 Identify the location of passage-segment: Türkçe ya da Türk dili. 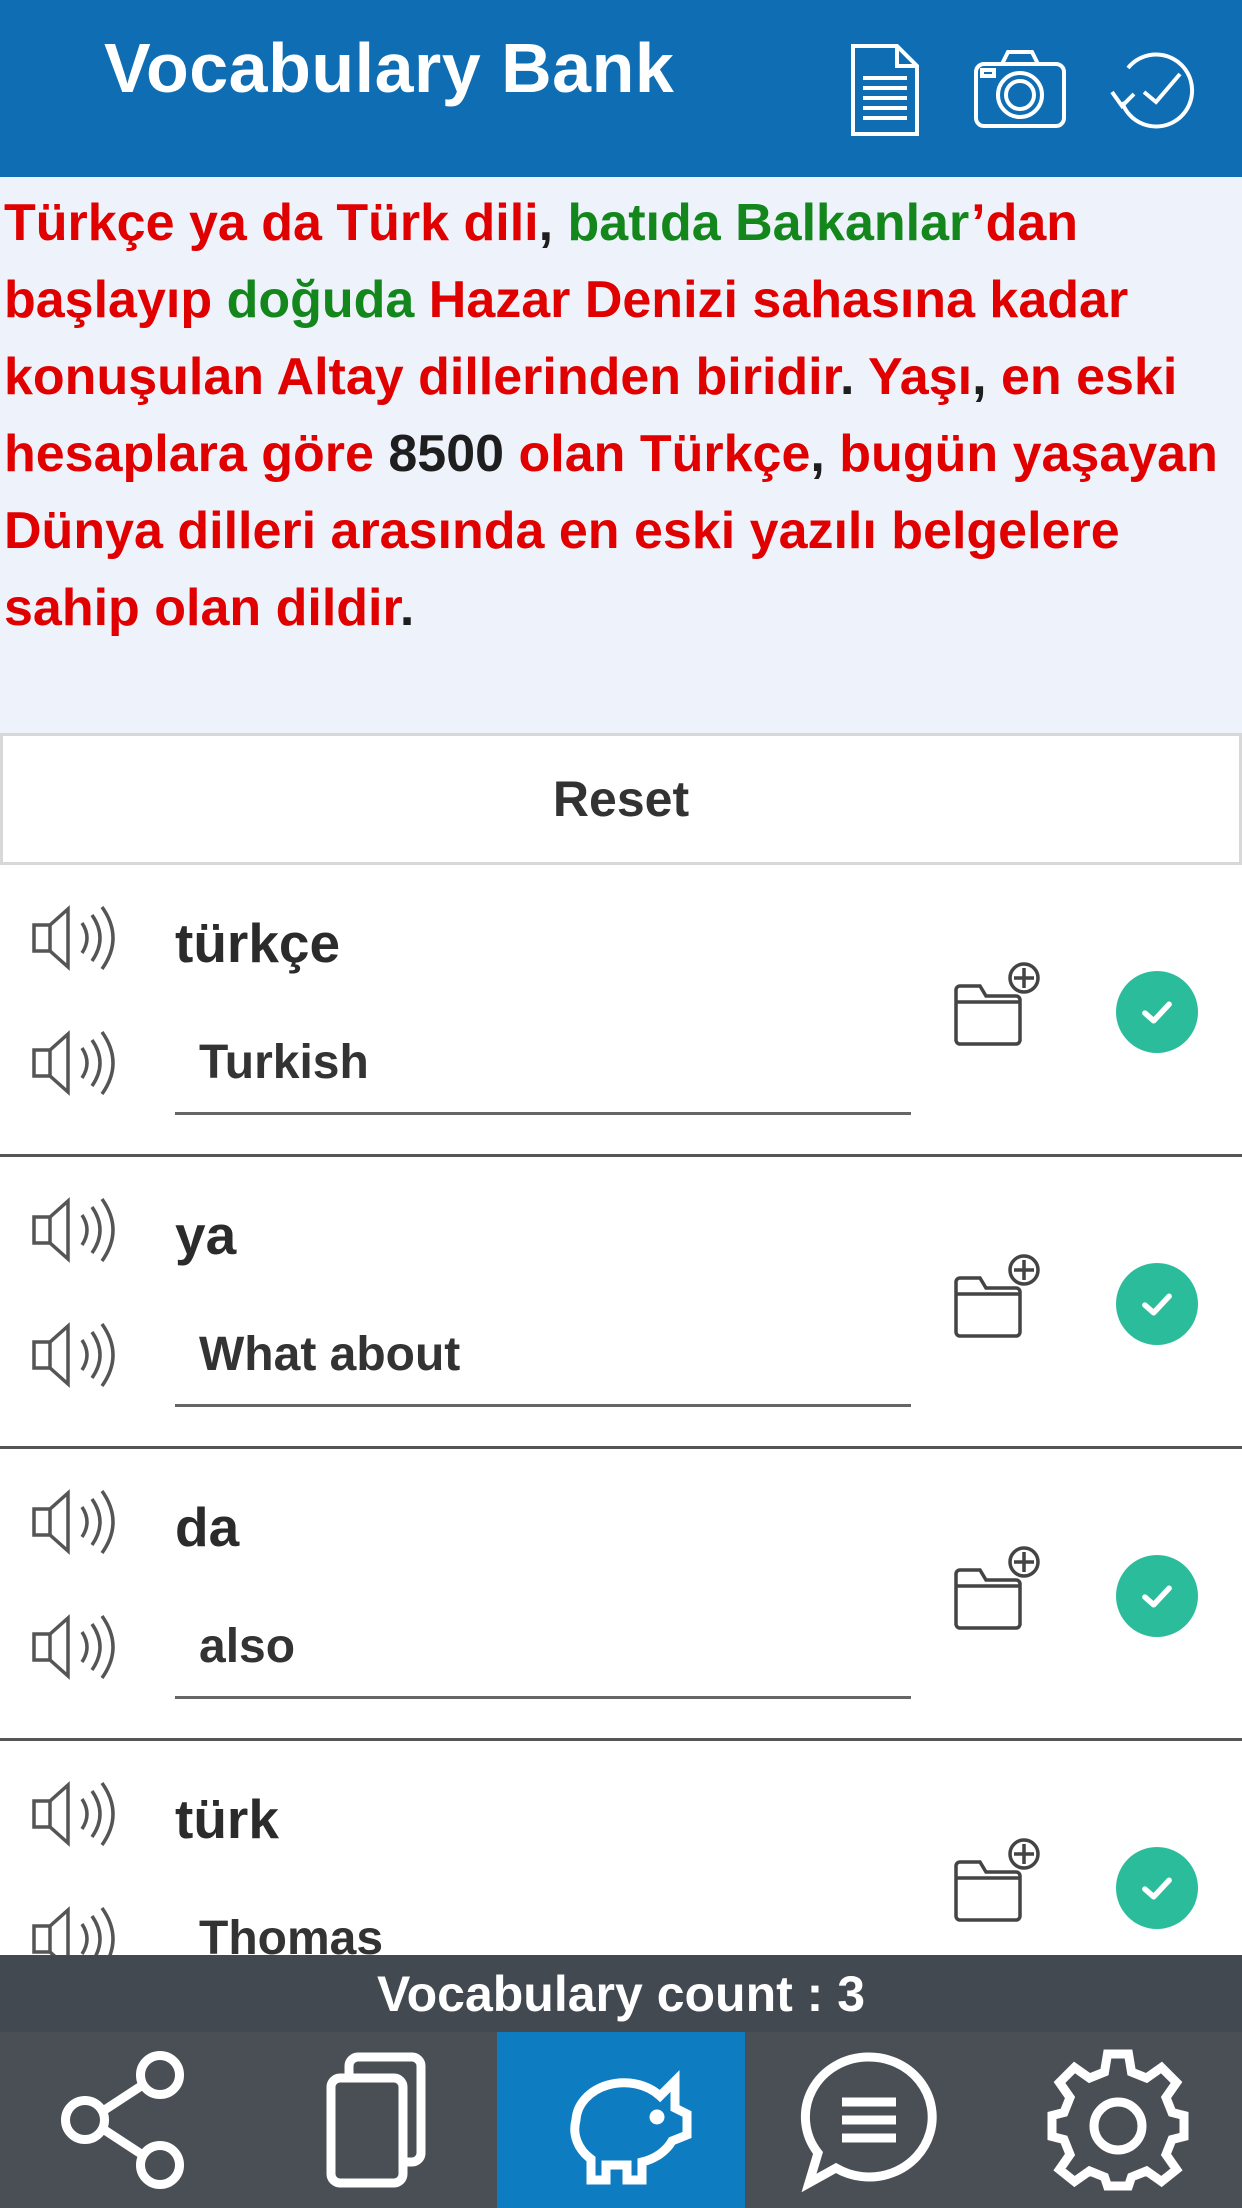
(271, 223).